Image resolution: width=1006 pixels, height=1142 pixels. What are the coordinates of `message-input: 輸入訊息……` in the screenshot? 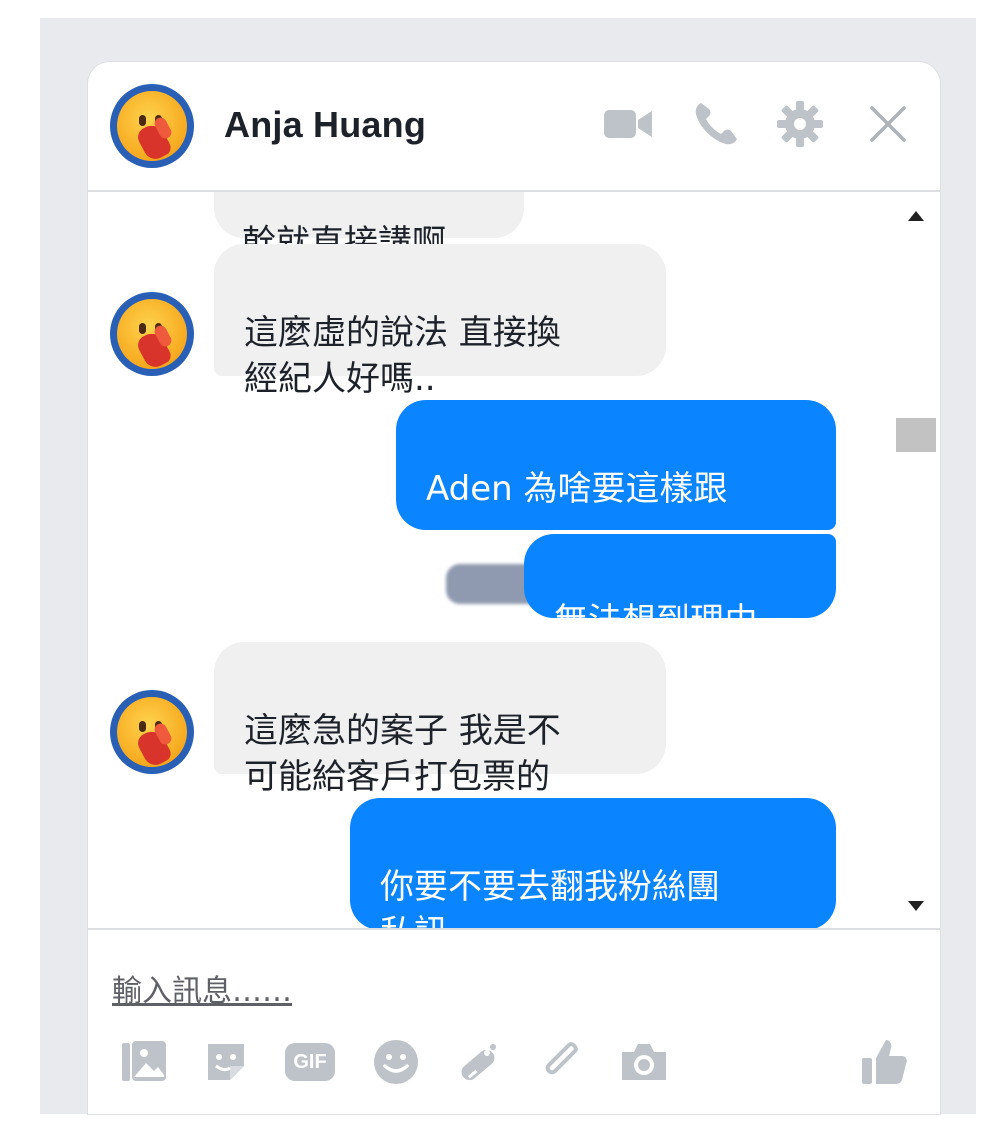 It's located at (202, 988).